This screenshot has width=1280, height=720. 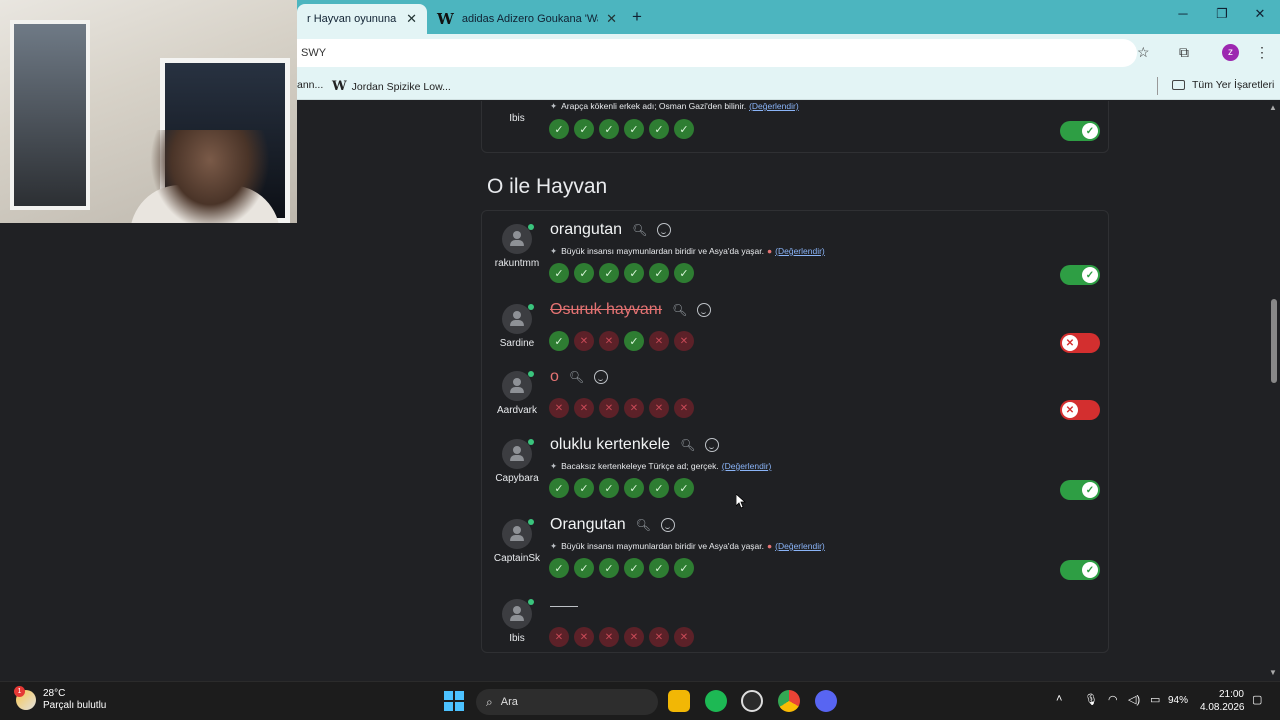 What do you see at coordinates (517, 558) in the screenshot?
I see `username: CaptainSk` at bounding box center [517, 558].